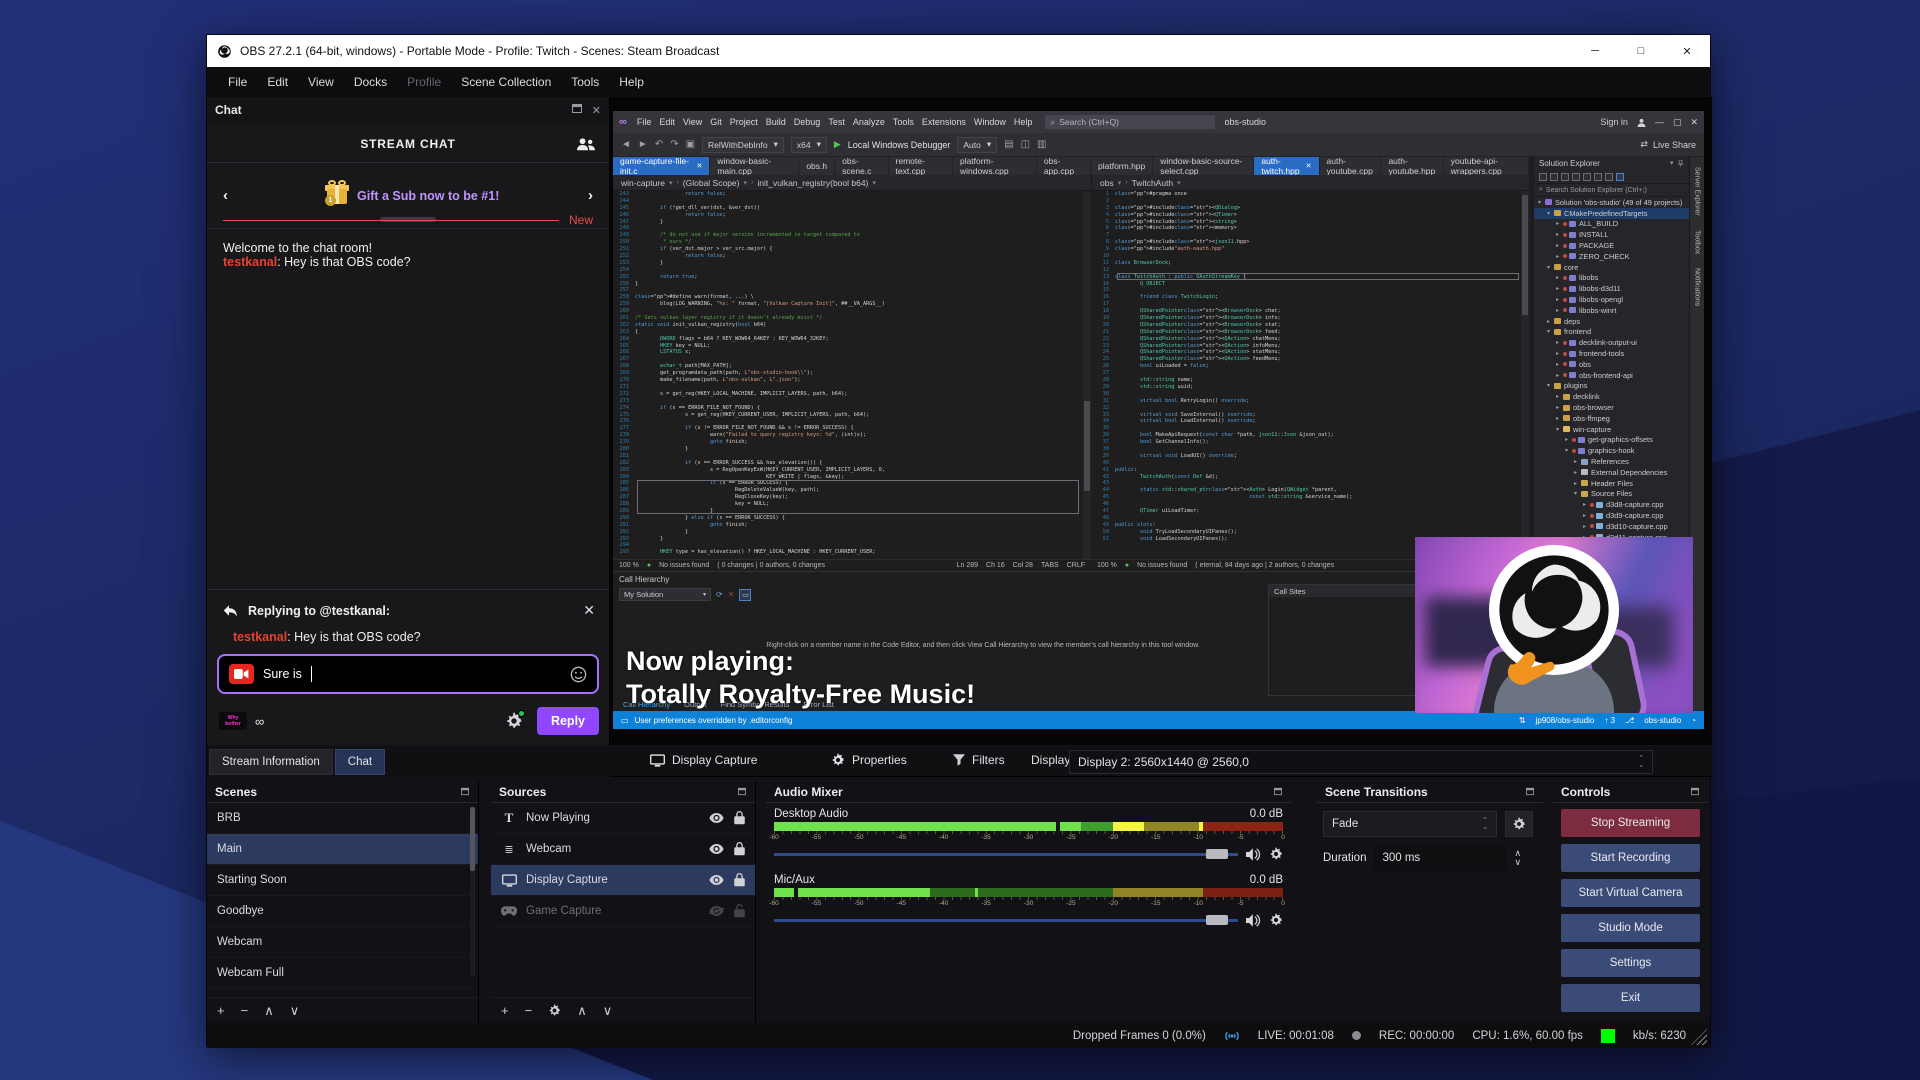 This screenshot has width=1920, height=1080. What do you see at coordinates (808, 144) in the screenshot?
I see `platform-dropdown: x64 ▾` at bounding box center [808, 144].